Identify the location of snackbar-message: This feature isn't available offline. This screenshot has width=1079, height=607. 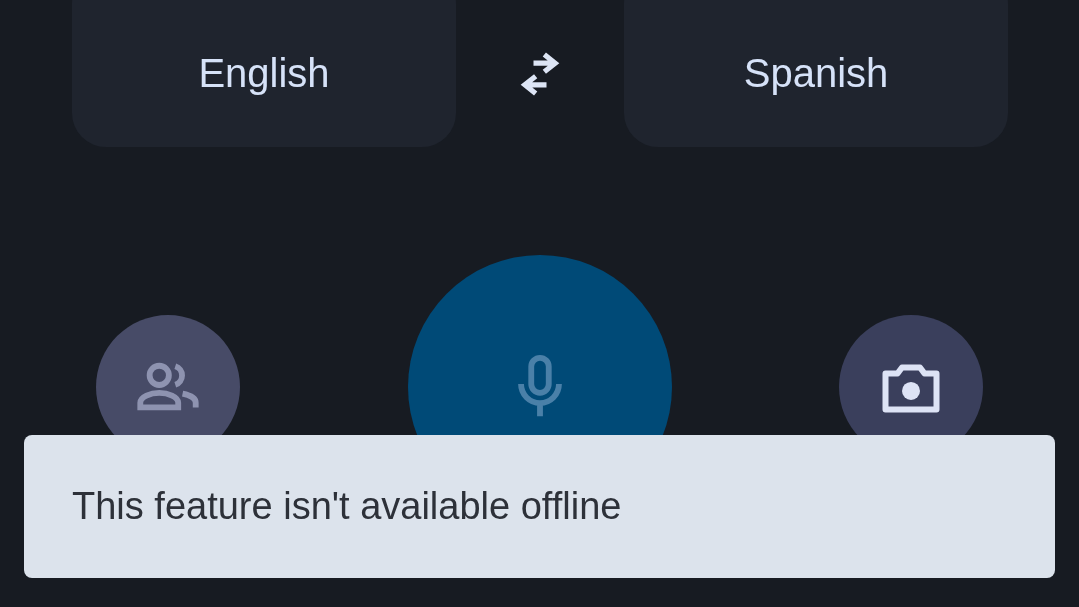
(347, 506).